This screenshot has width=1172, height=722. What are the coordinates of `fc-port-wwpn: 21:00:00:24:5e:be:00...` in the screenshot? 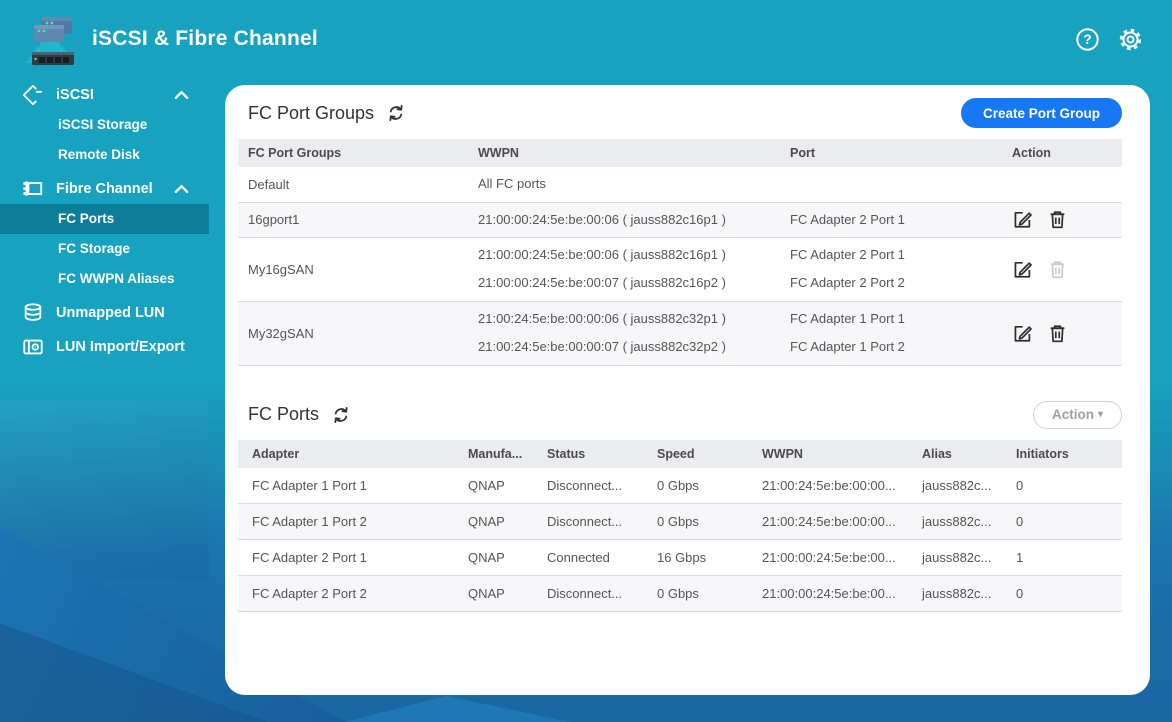 It's located at (829, 557).